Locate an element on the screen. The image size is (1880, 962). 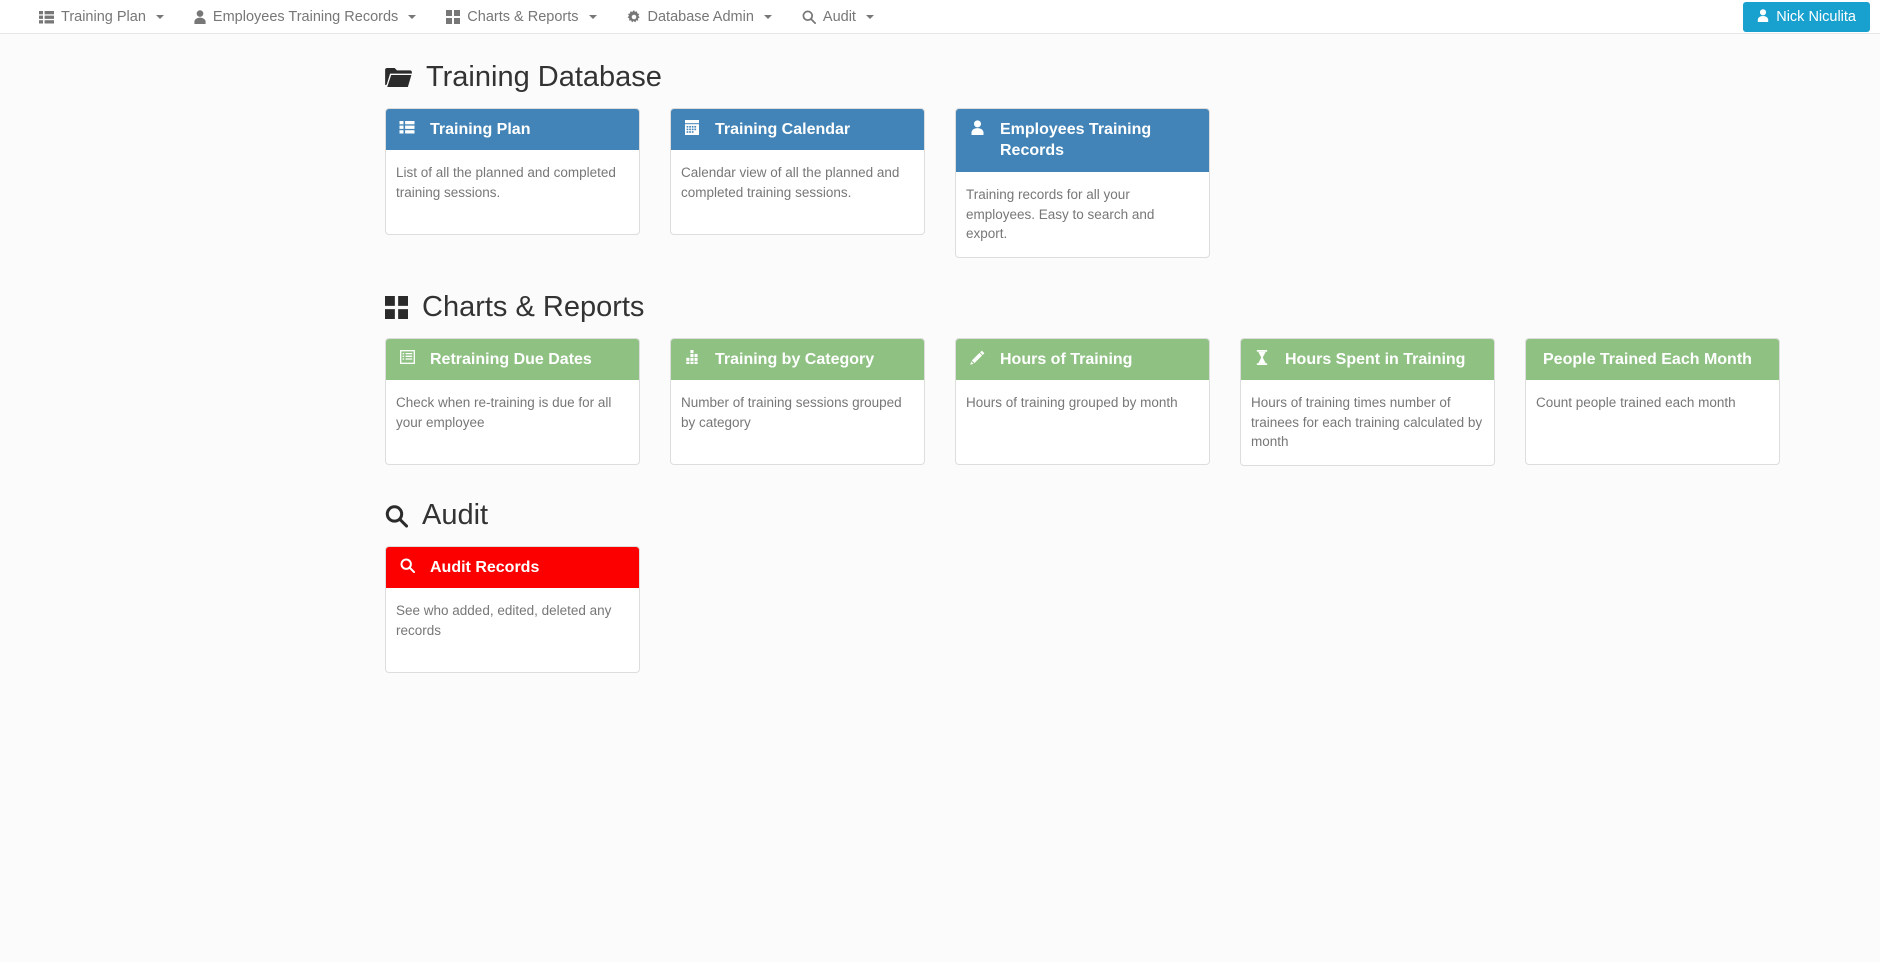
nav-item-label: Charts & Reports is located at coordinates (523, 16).